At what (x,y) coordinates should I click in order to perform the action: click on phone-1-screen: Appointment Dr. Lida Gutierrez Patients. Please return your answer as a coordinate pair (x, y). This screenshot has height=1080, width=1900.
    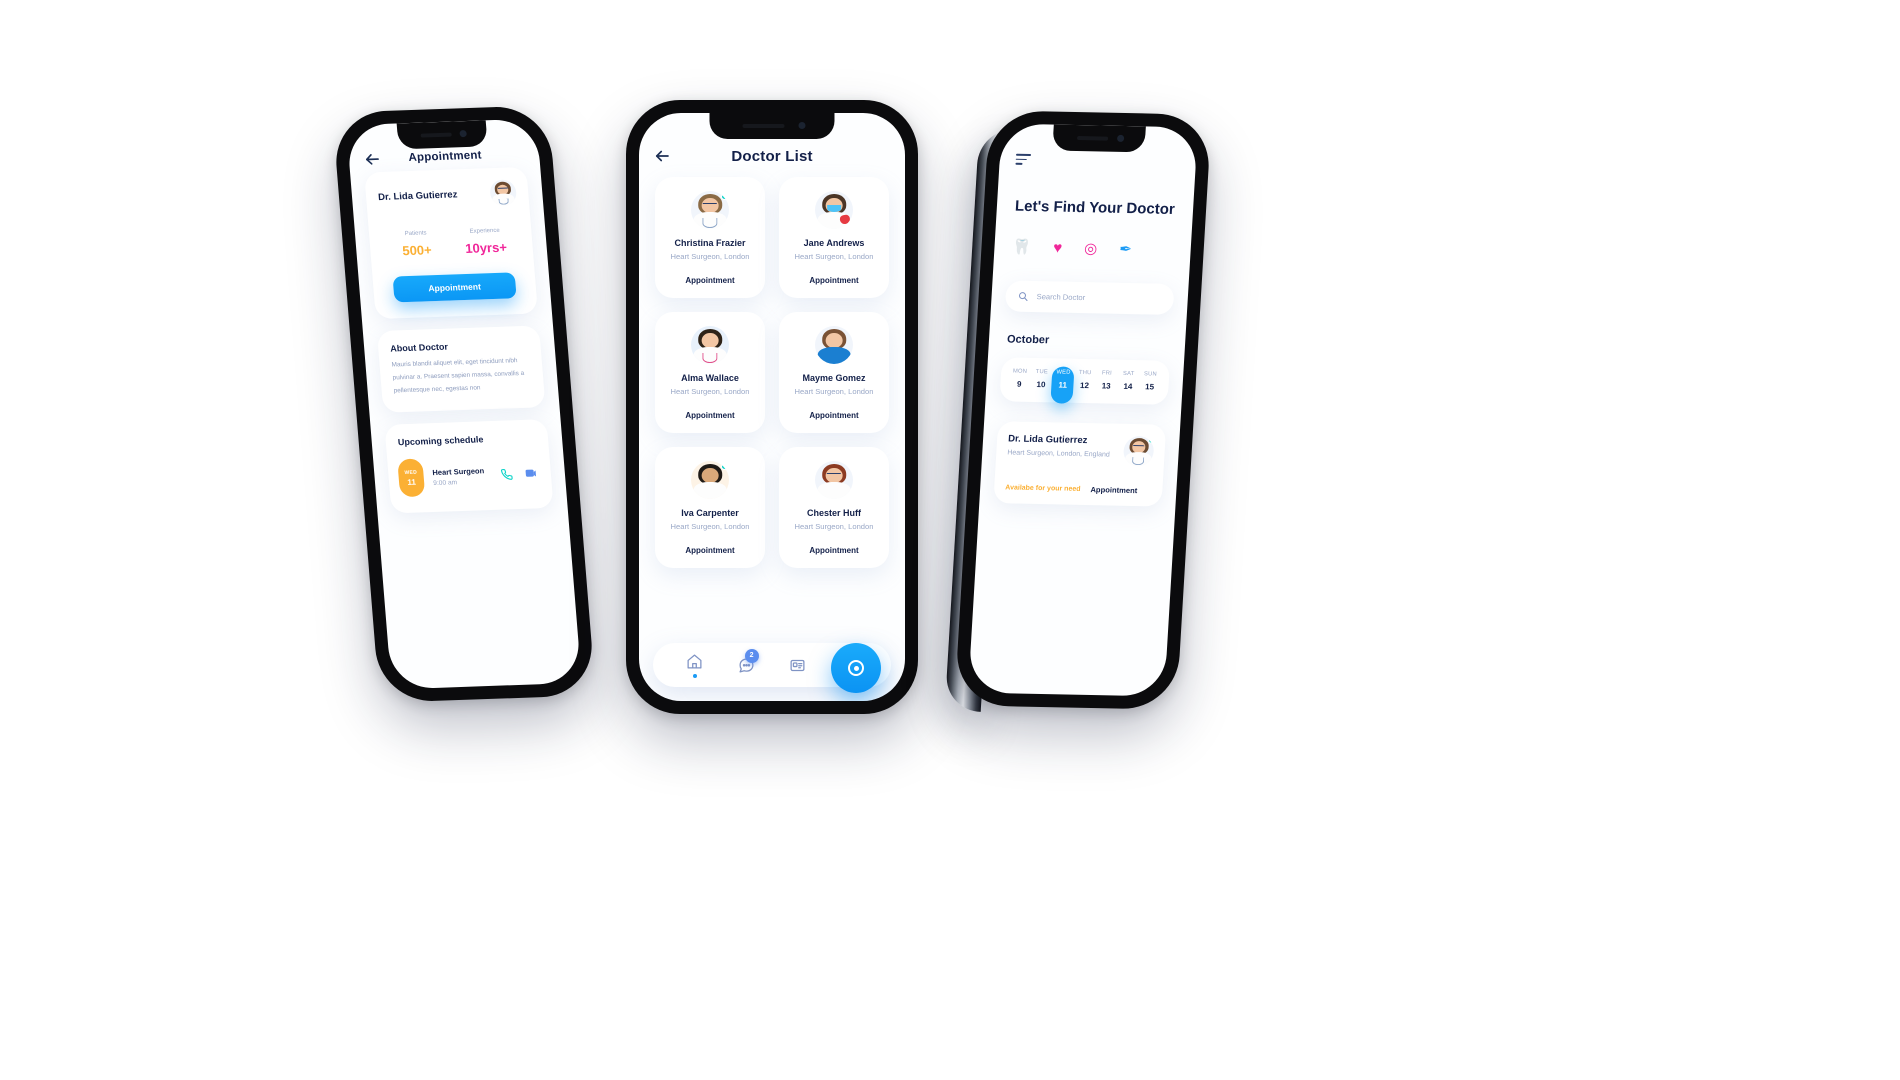
    Looking at the image, I should click on (464, 404).